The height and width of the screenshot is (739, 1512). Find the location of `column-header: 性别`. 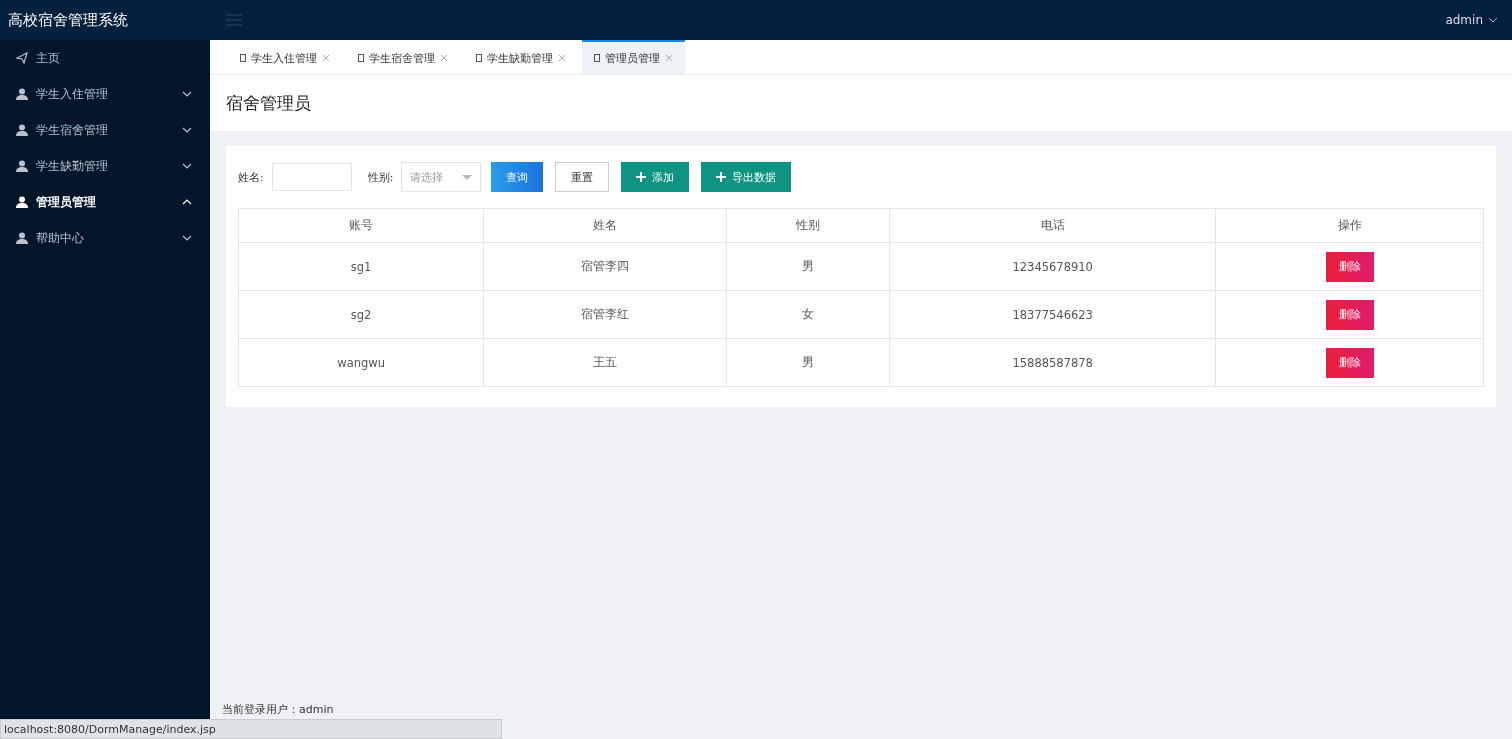

column-header: 性别 is located at coordinates (808, 225).